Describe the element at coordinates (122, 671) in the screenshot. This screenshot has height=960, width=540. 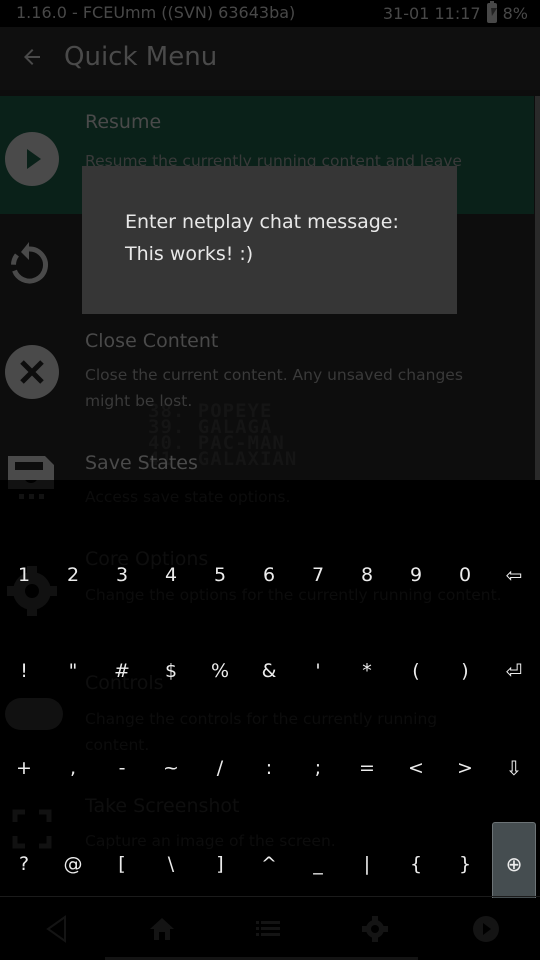
I see `keyboard-key: #` at that location.